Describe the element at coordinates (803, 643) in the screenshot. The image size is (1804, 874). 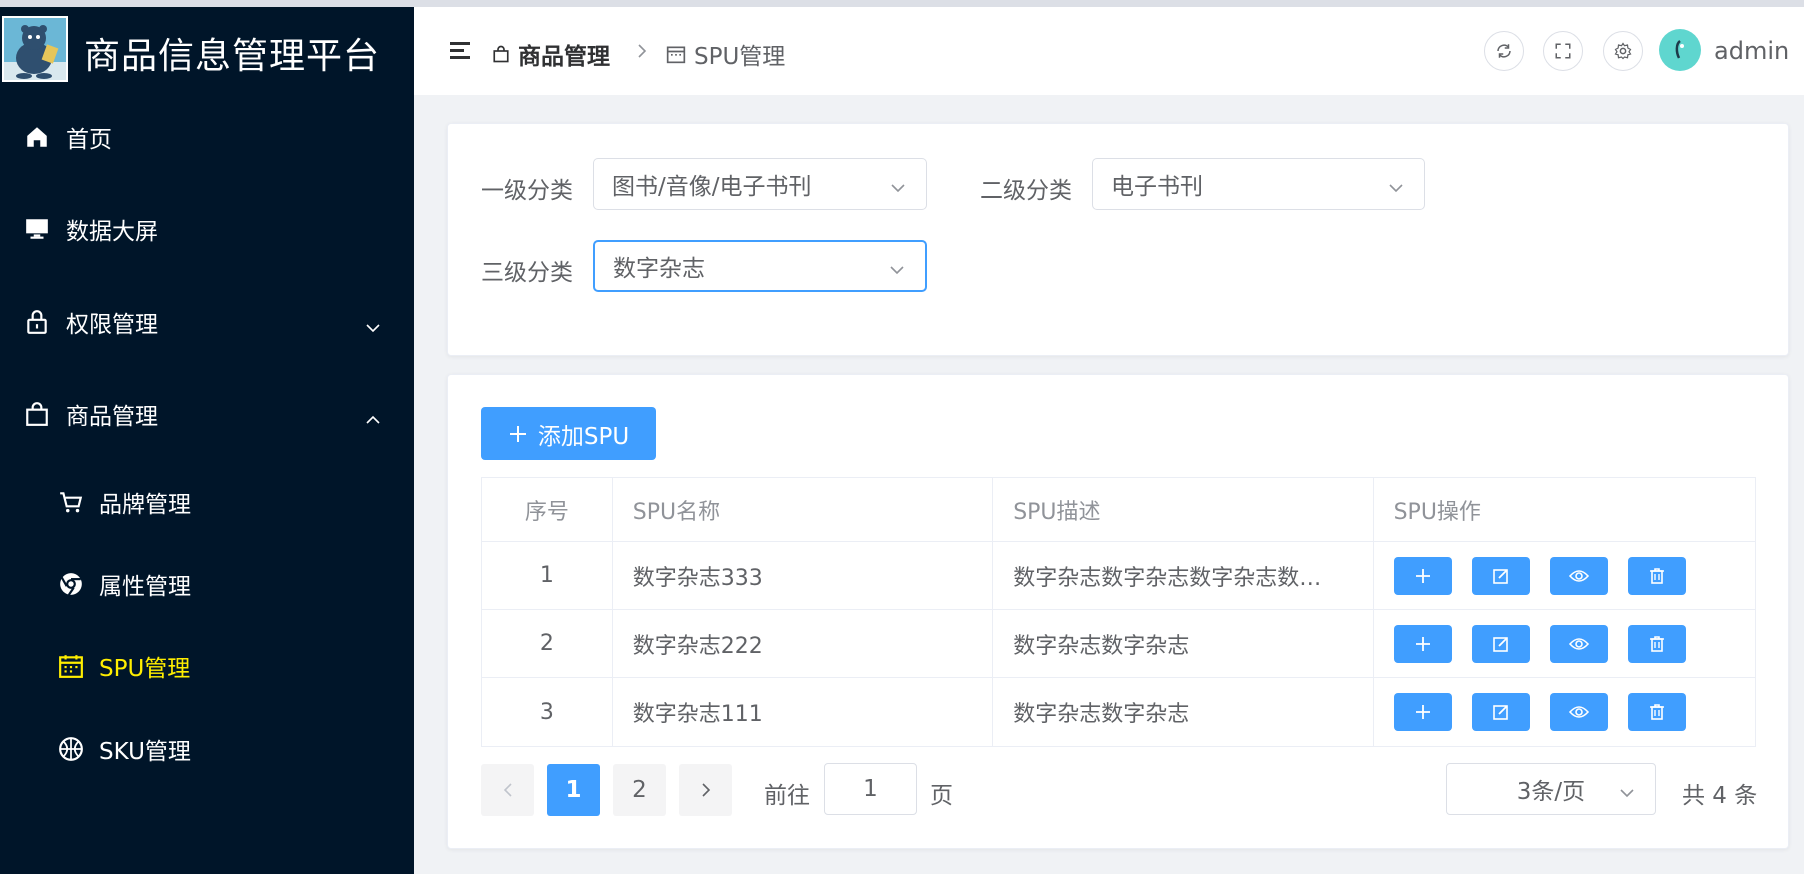
I see `cell-name: 数字杂志222` at that location.